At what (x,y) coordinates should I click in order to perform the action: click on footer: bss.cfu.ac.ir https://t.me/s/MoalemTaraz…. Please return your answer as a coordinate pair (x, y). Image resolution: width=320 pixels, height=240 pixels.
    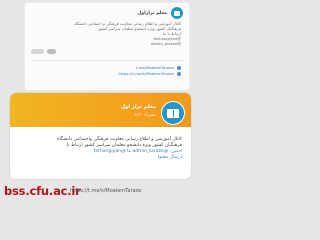
    Looking at the image, I should click on (100, 190).